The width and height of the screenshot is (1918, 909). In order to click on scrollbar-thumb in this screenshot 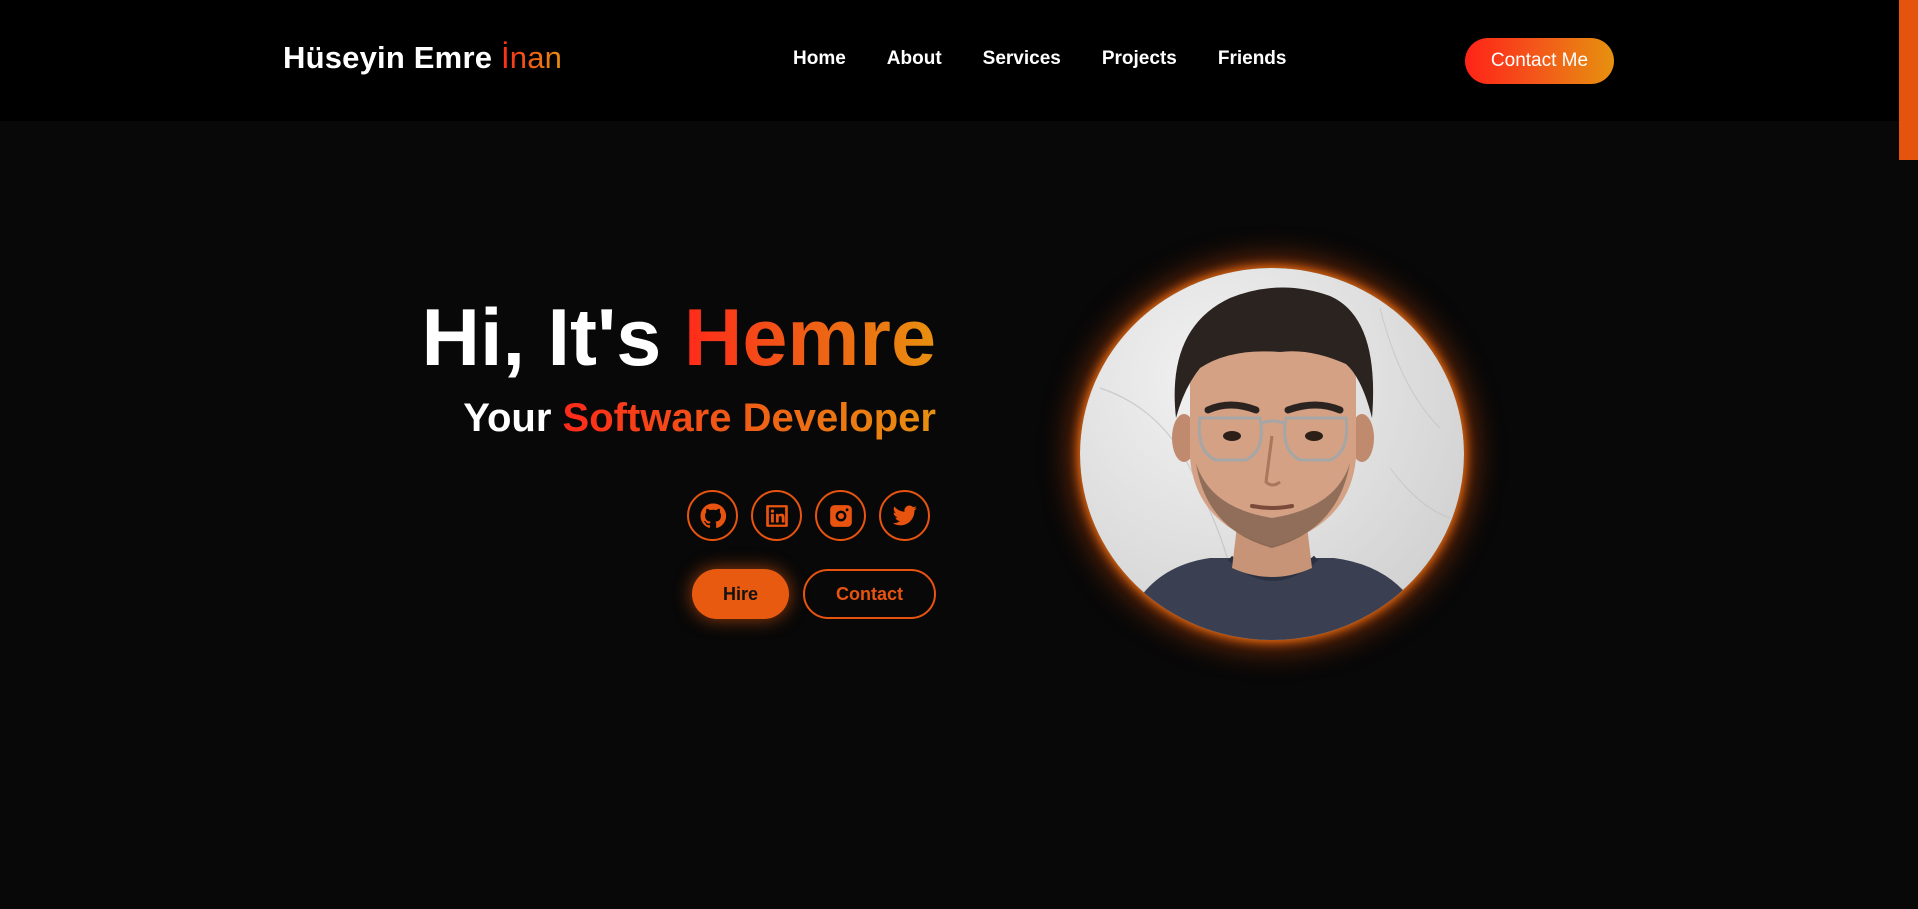, I will do `click(1908, 80)`.